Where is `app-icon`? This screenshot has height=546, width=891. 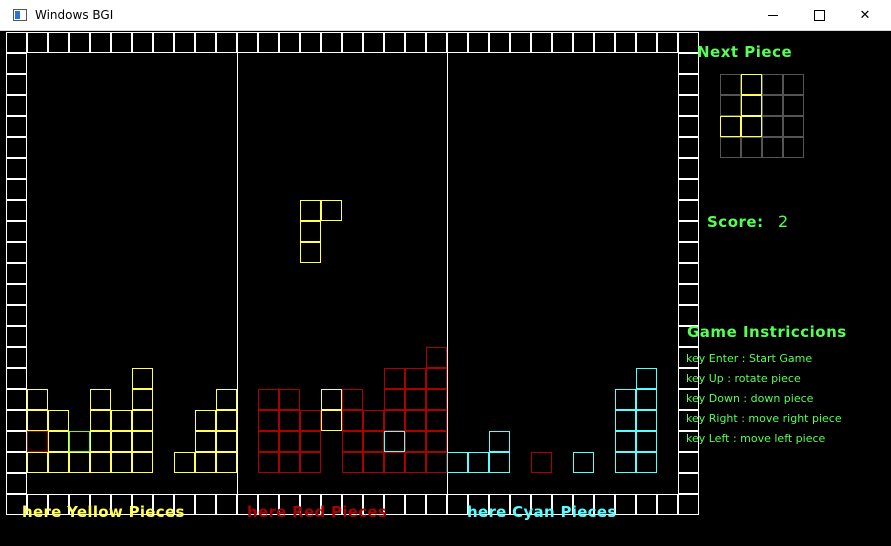
app-icon is located at coordinates (20, 15).